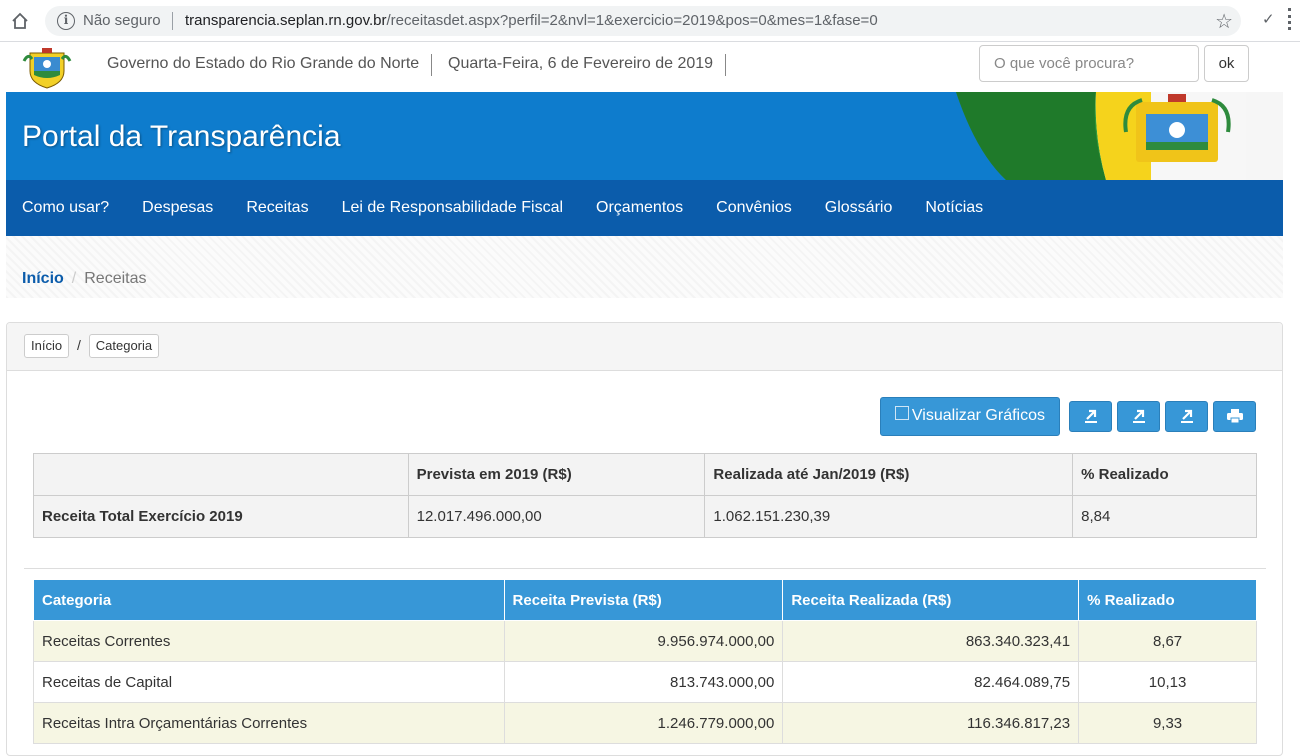 The image size is (1300, 756). Describe the element at coordinates (1114, 136) in the screenshot. I see `state-flag-image` at that location.